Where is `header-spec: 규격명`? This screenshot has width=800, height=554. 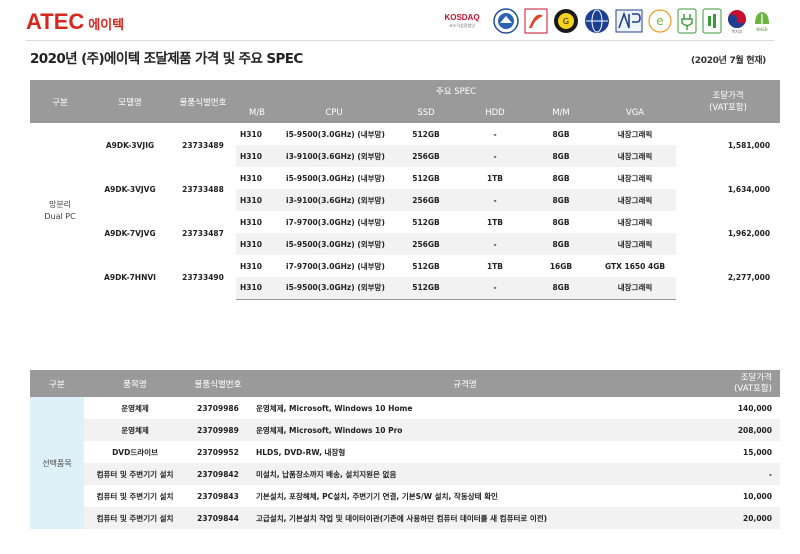
header-spec: 규격명 is located at coordinates (465, 383).